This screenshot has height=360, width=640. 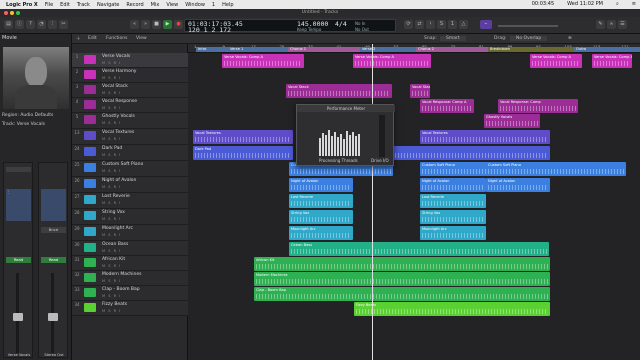 What do you see at coordinates (155, 5) in the screenshot?
I see `menu-mix: Mix` at bounding box center [155, 5].